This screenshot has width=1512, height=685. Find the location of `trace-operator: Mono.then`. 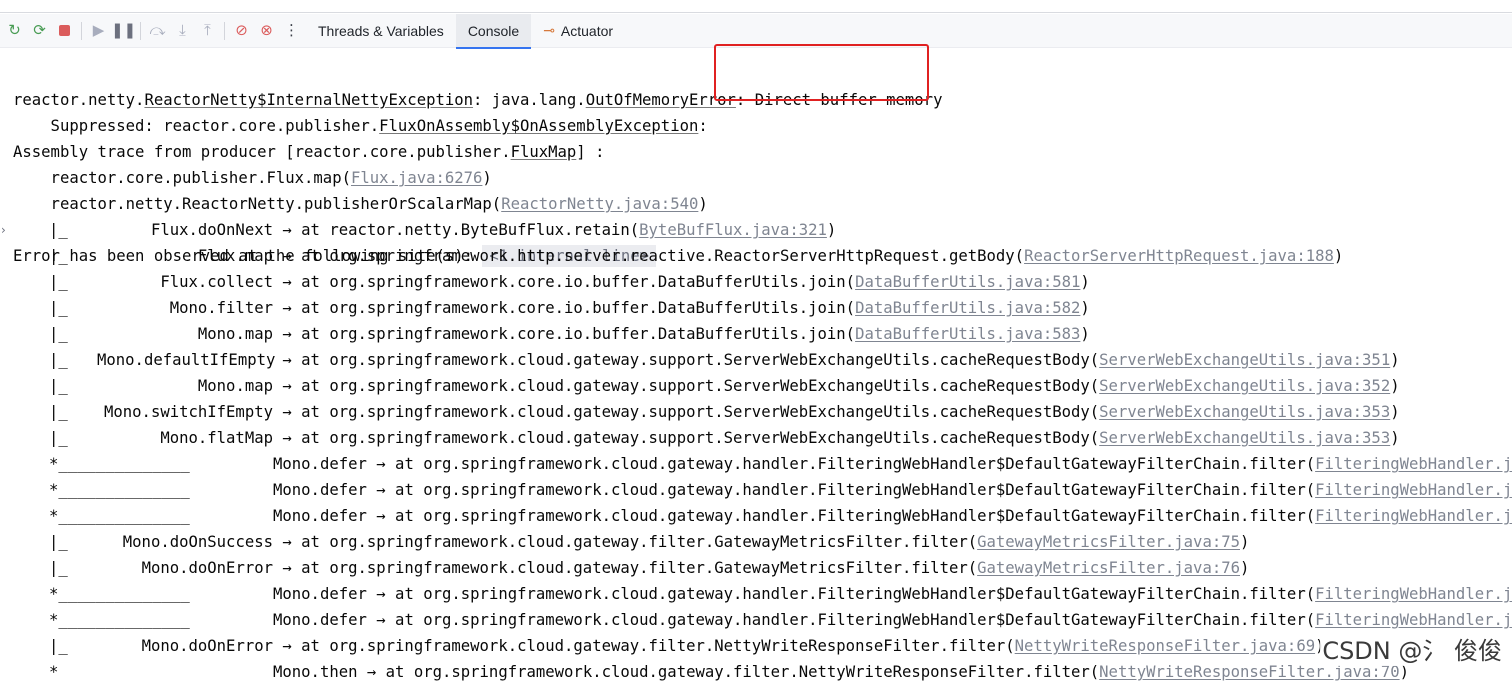

trace-operator: Mono.then is located at coordinates (315, 672).